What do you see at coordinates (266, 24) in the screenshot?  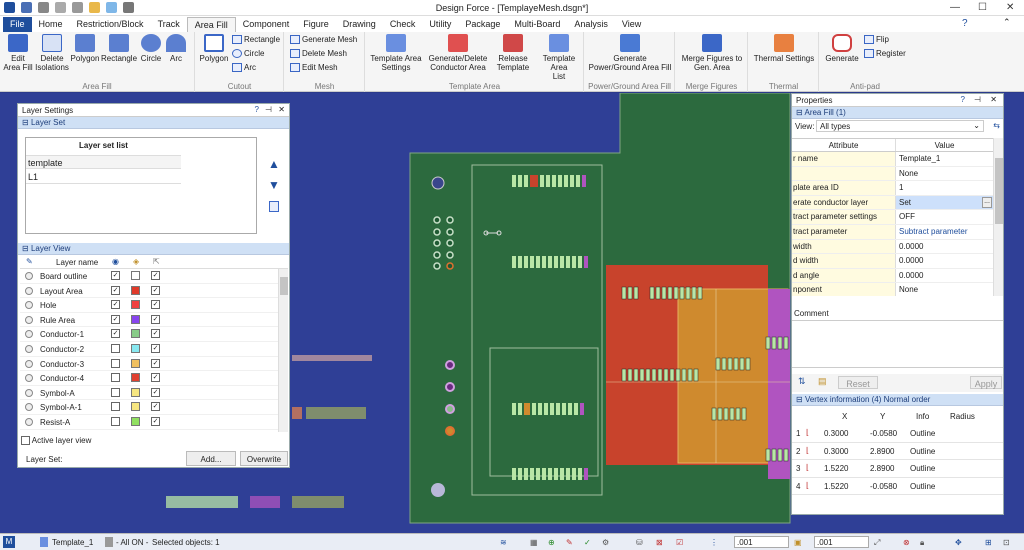 I see `menu-component: Component` at bounding box center [266, 24].